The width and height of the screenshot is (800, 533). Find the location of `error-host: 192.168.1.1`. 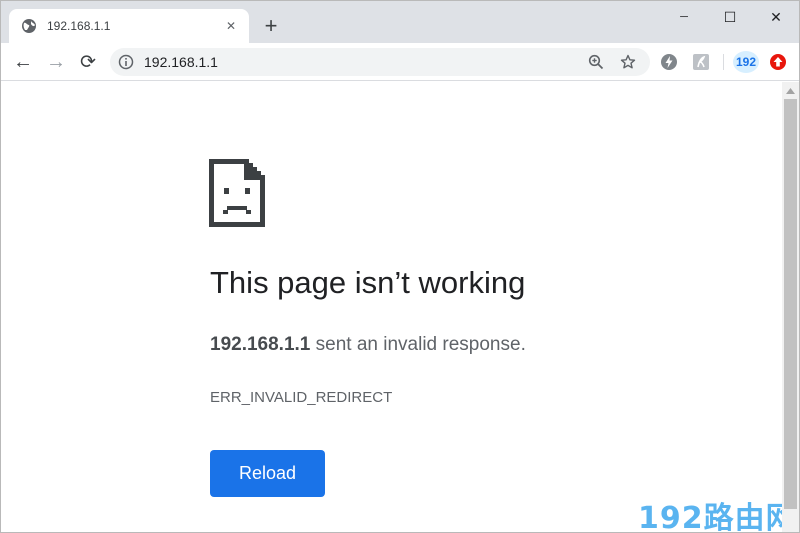

error-host: 192.168.1.1 is located at coordinates (260, 344).